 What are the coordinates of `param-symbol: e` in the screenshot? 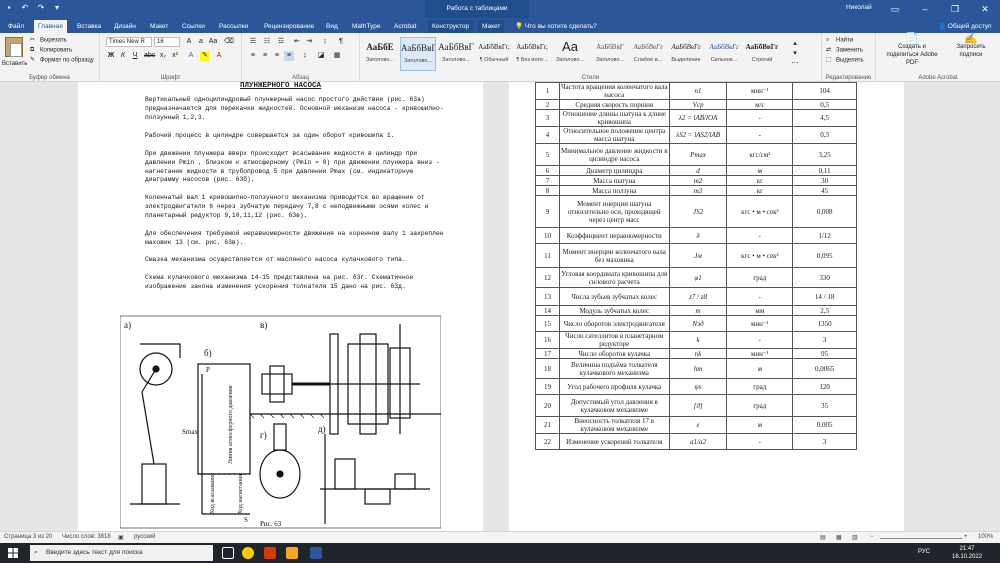 It's located at (698, 425).